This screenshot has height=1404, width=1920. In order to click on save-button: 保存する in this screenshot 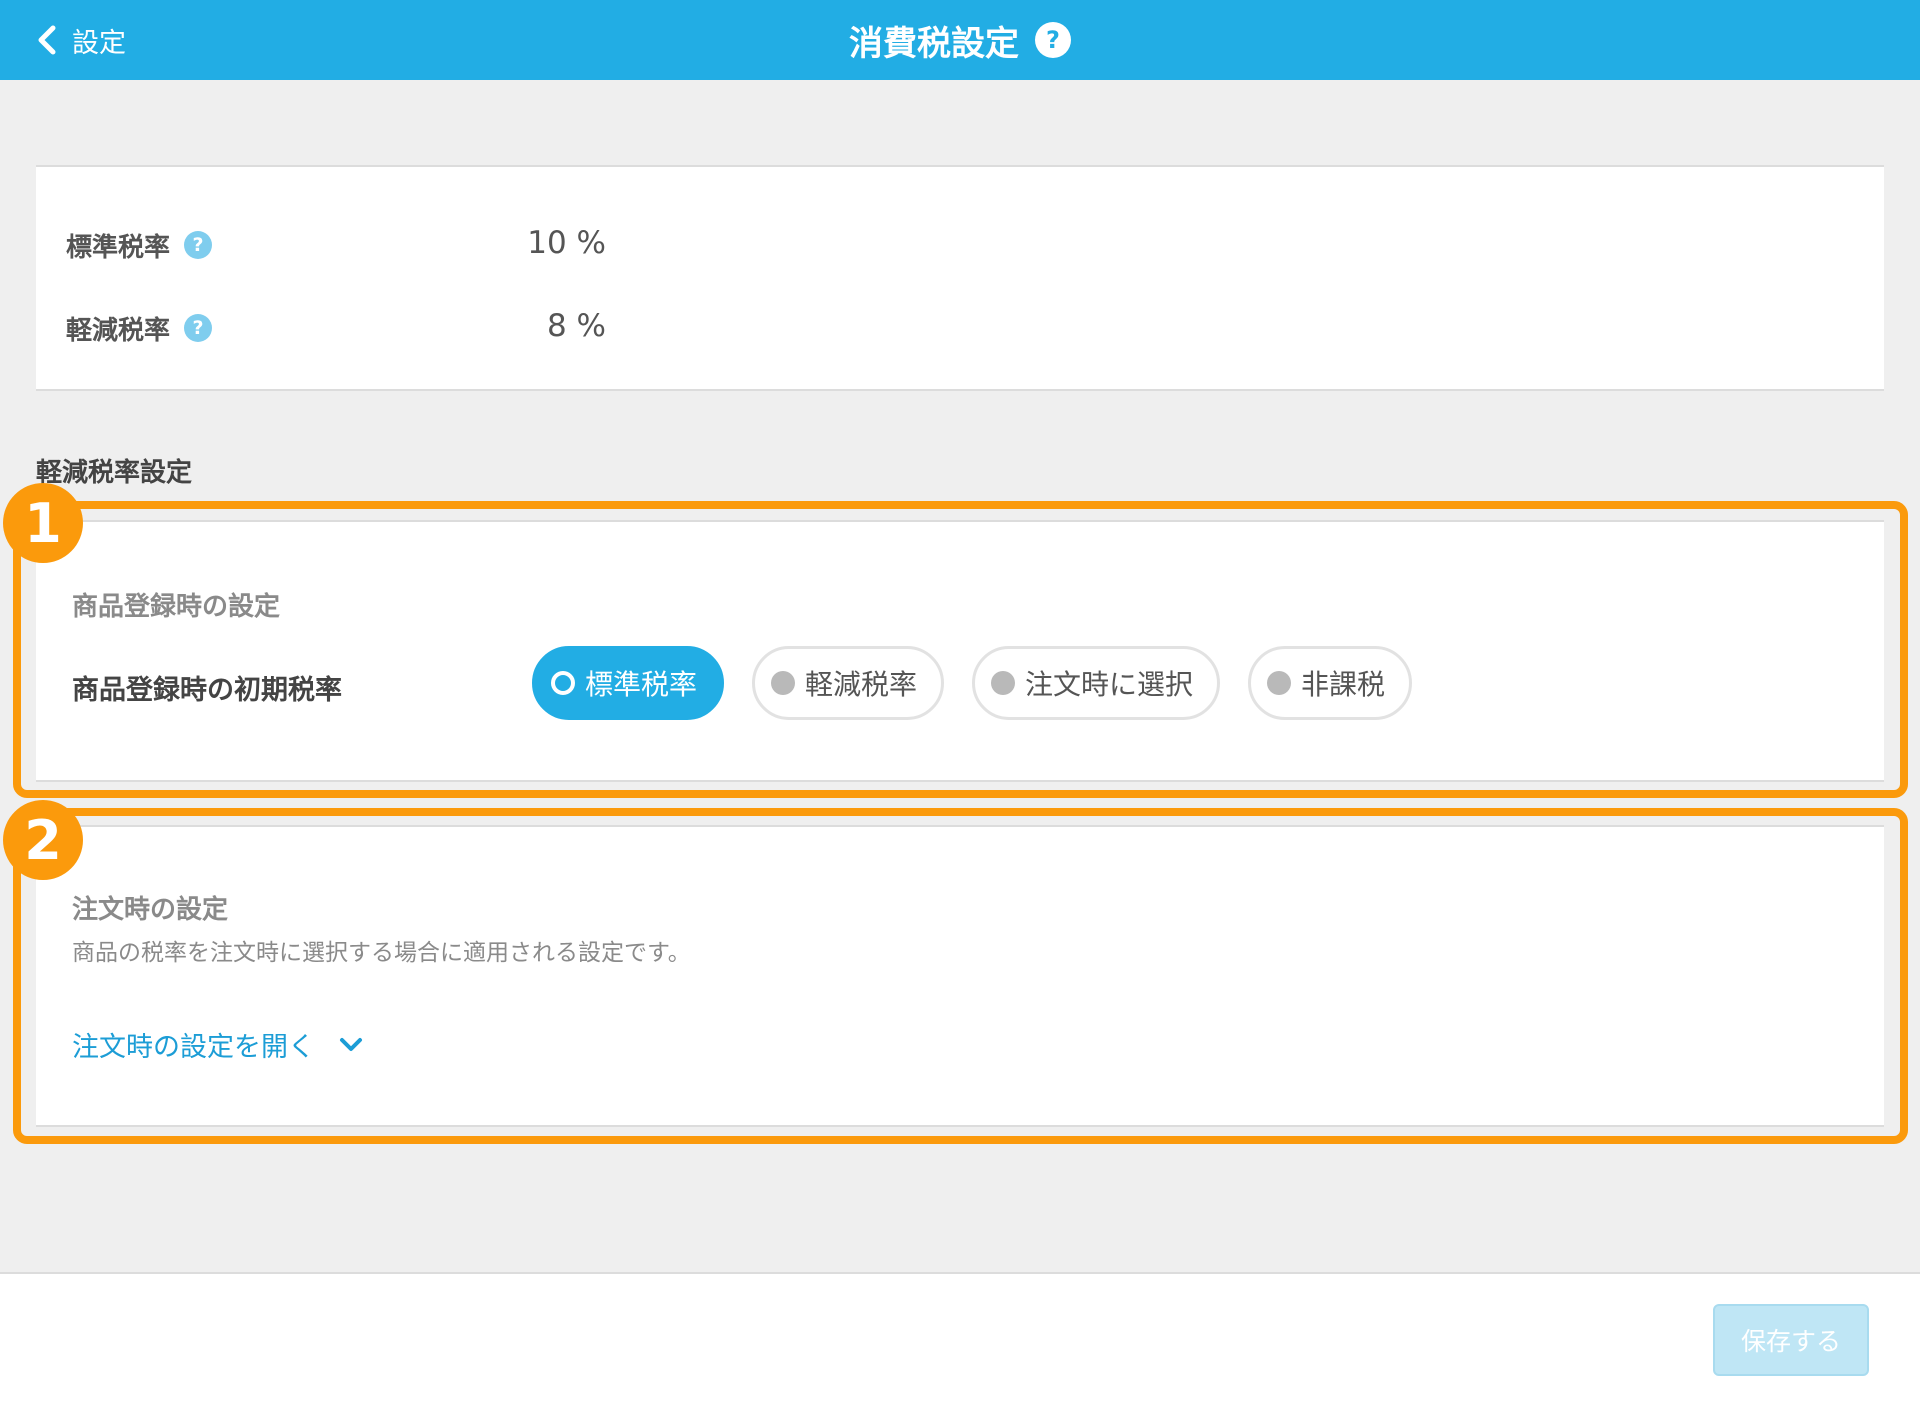, I will do `click(1791, 1340)`.